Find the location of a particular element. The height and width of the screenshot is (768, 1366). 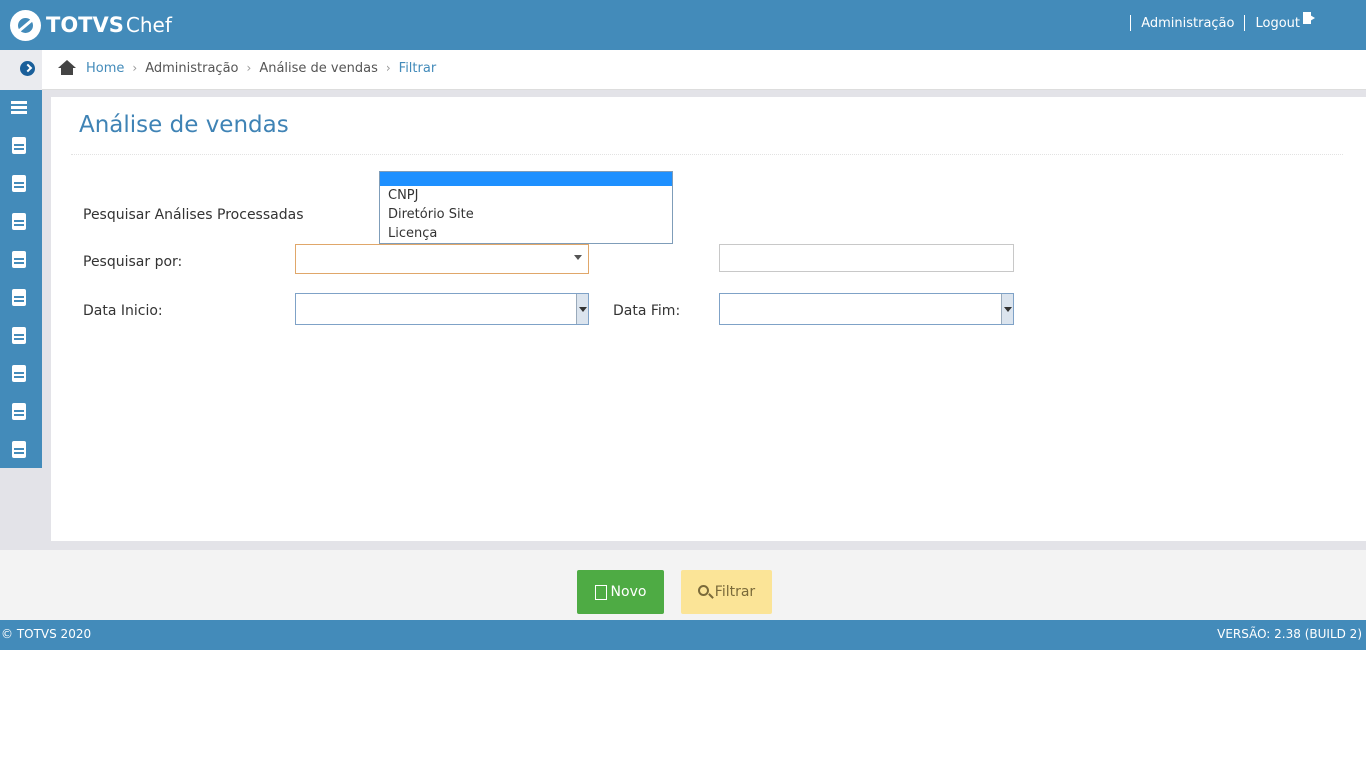

start-date-field is located at coordinates (442, 309).